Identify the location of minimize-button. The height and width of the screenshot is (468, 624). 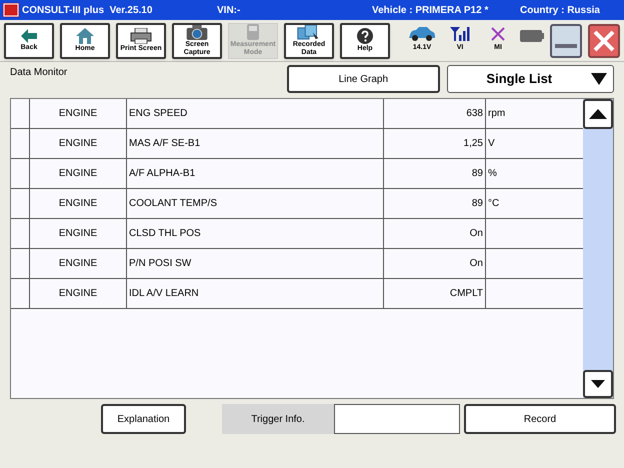
(566, 41).